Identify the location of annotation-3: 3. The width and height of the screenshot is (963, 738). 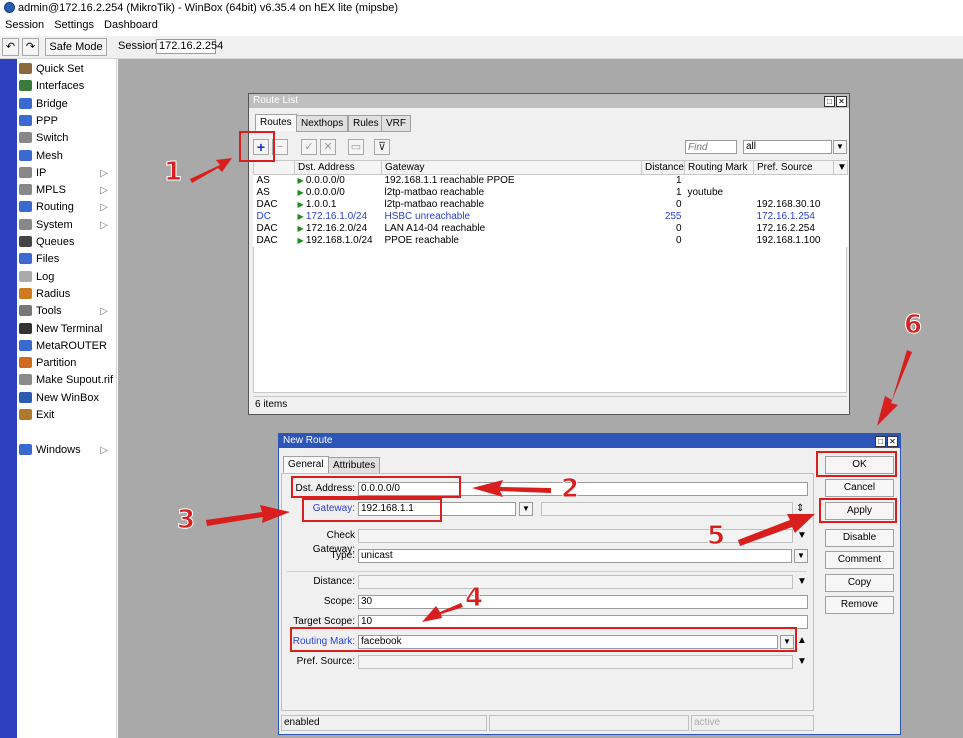
(186, 520).